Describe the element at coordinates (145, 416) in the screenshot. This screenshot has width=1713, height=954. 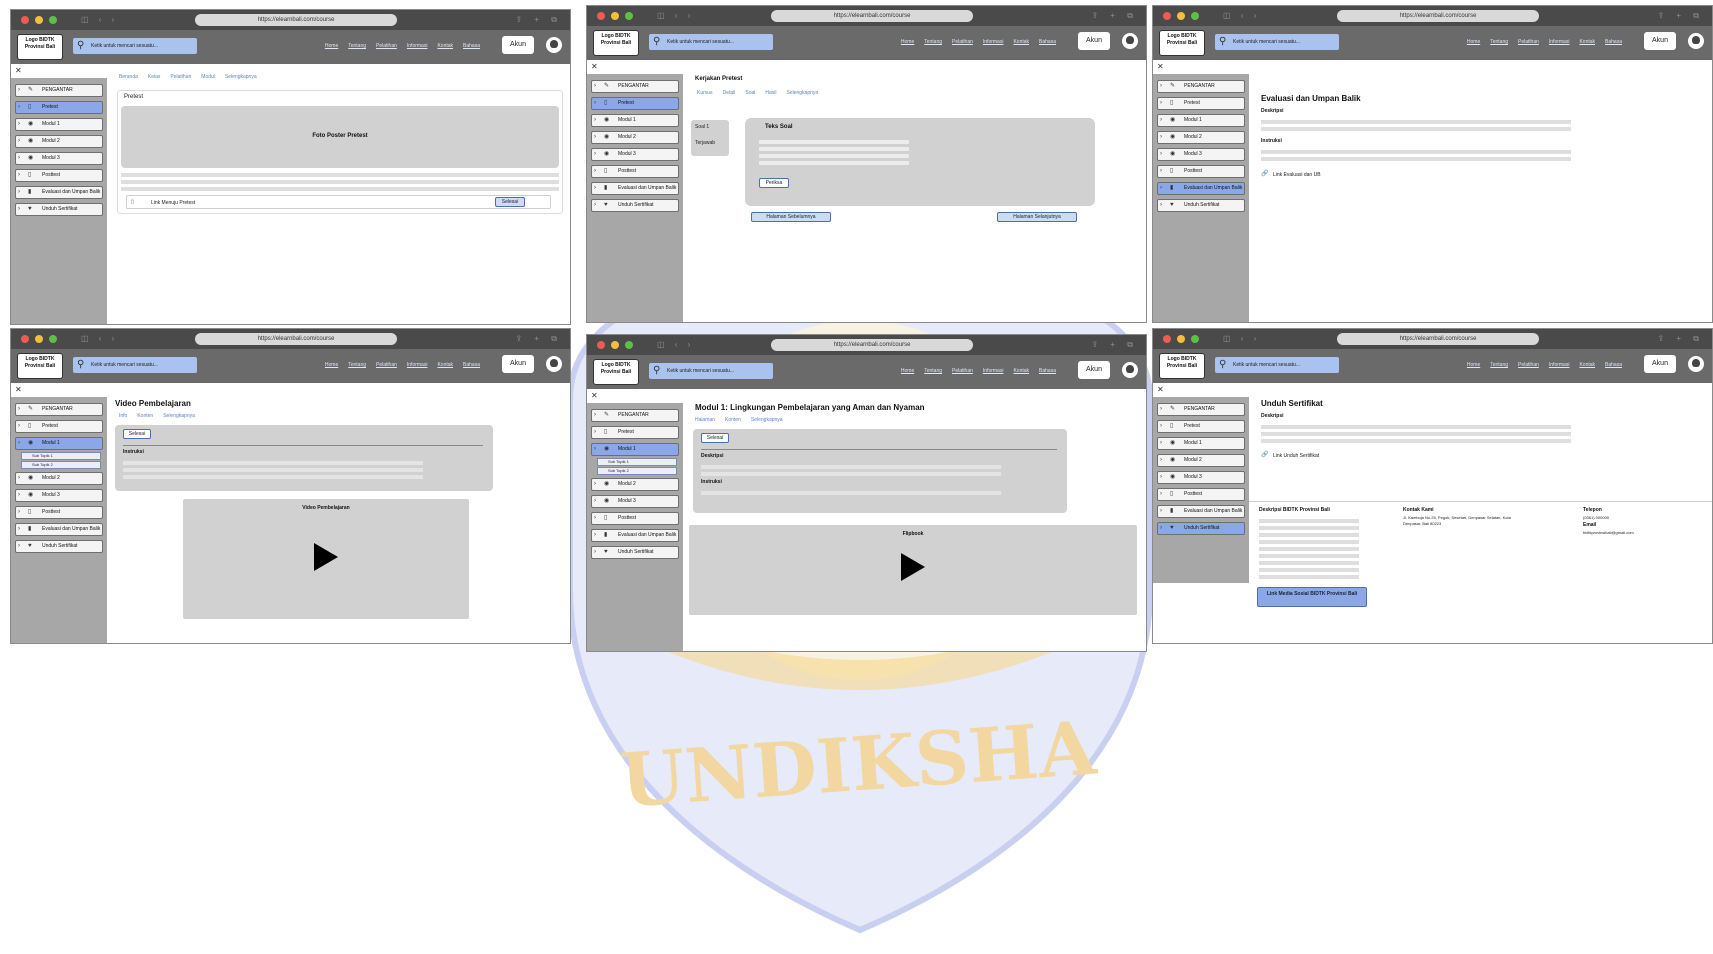
I see `breadcrumb-item: Konten` at that location.